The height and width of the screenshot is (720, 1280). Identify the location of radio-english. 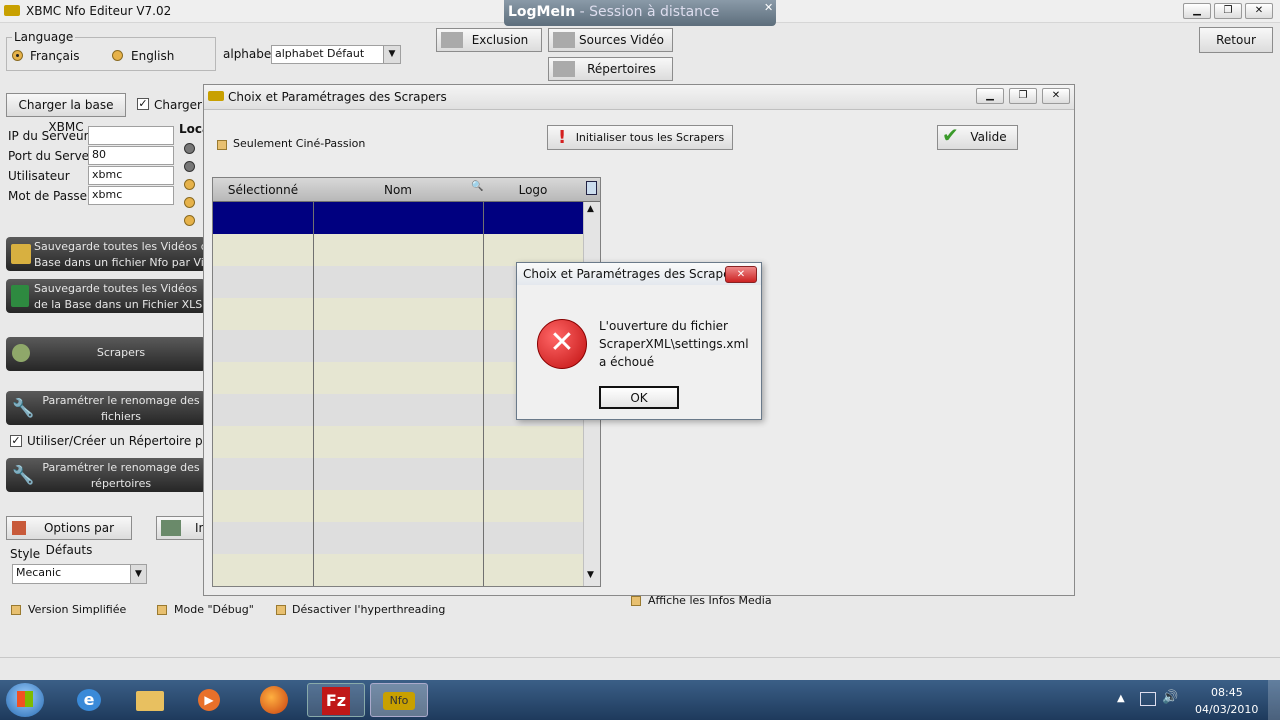
(117, 55).